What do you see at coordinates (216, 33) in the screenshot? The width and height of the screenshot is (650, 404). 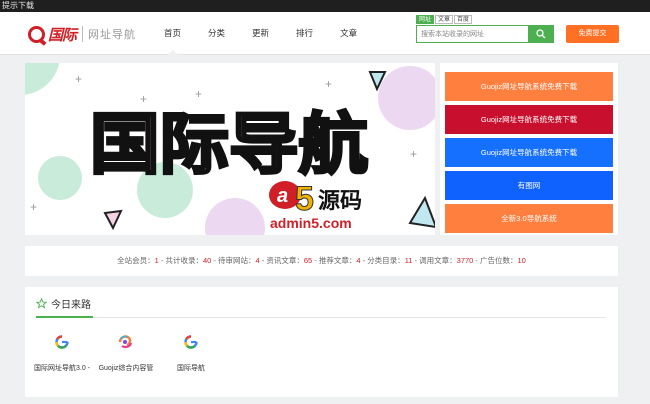 I see `nav-category: 分类` at bounding box center [216, 33].